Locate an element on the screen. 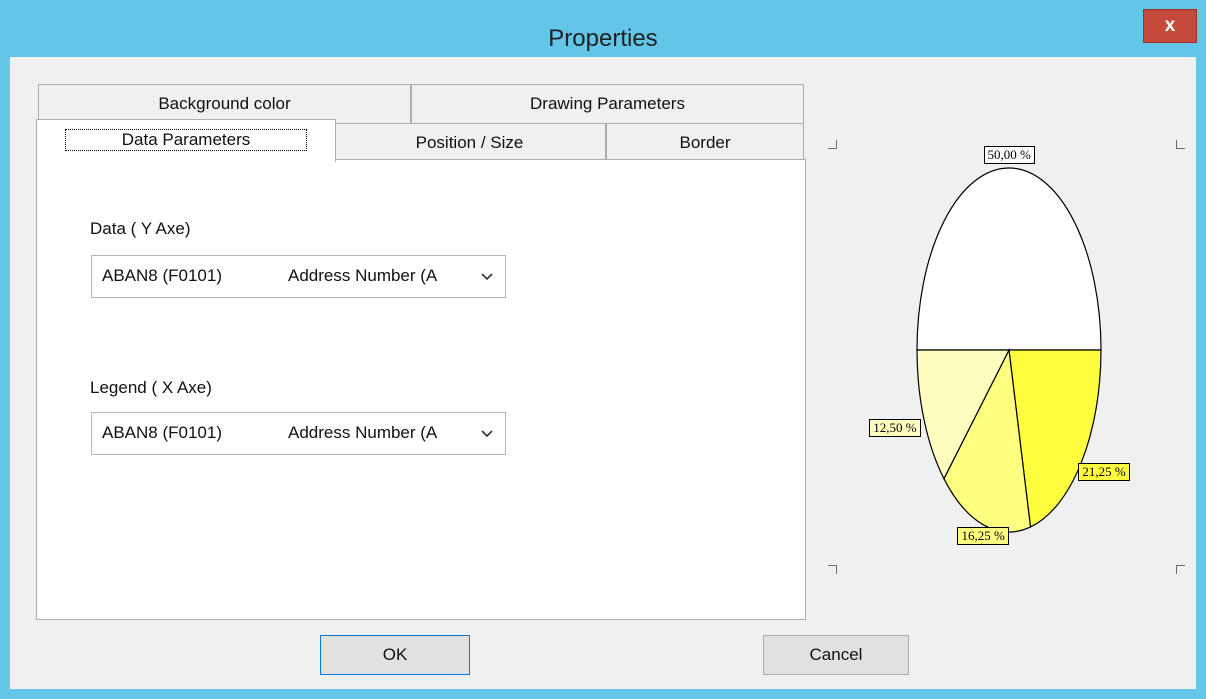 This screenshot has width=1206, height=699. tab-border: Border is located at coordinates (705, 141).